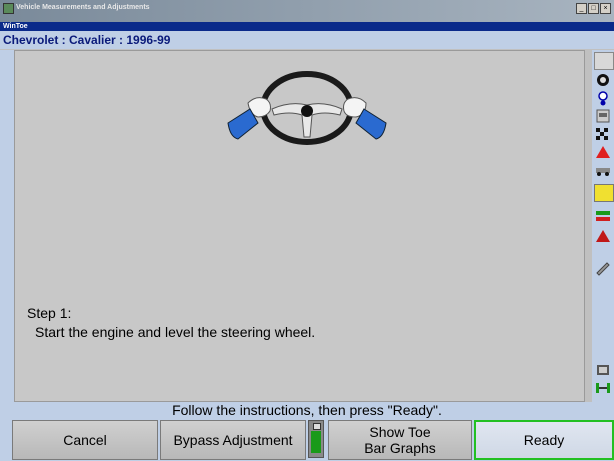  I want to click on vehicle-bar: Chevrolet : Cavalier : 1996-99, so click(307, 40).